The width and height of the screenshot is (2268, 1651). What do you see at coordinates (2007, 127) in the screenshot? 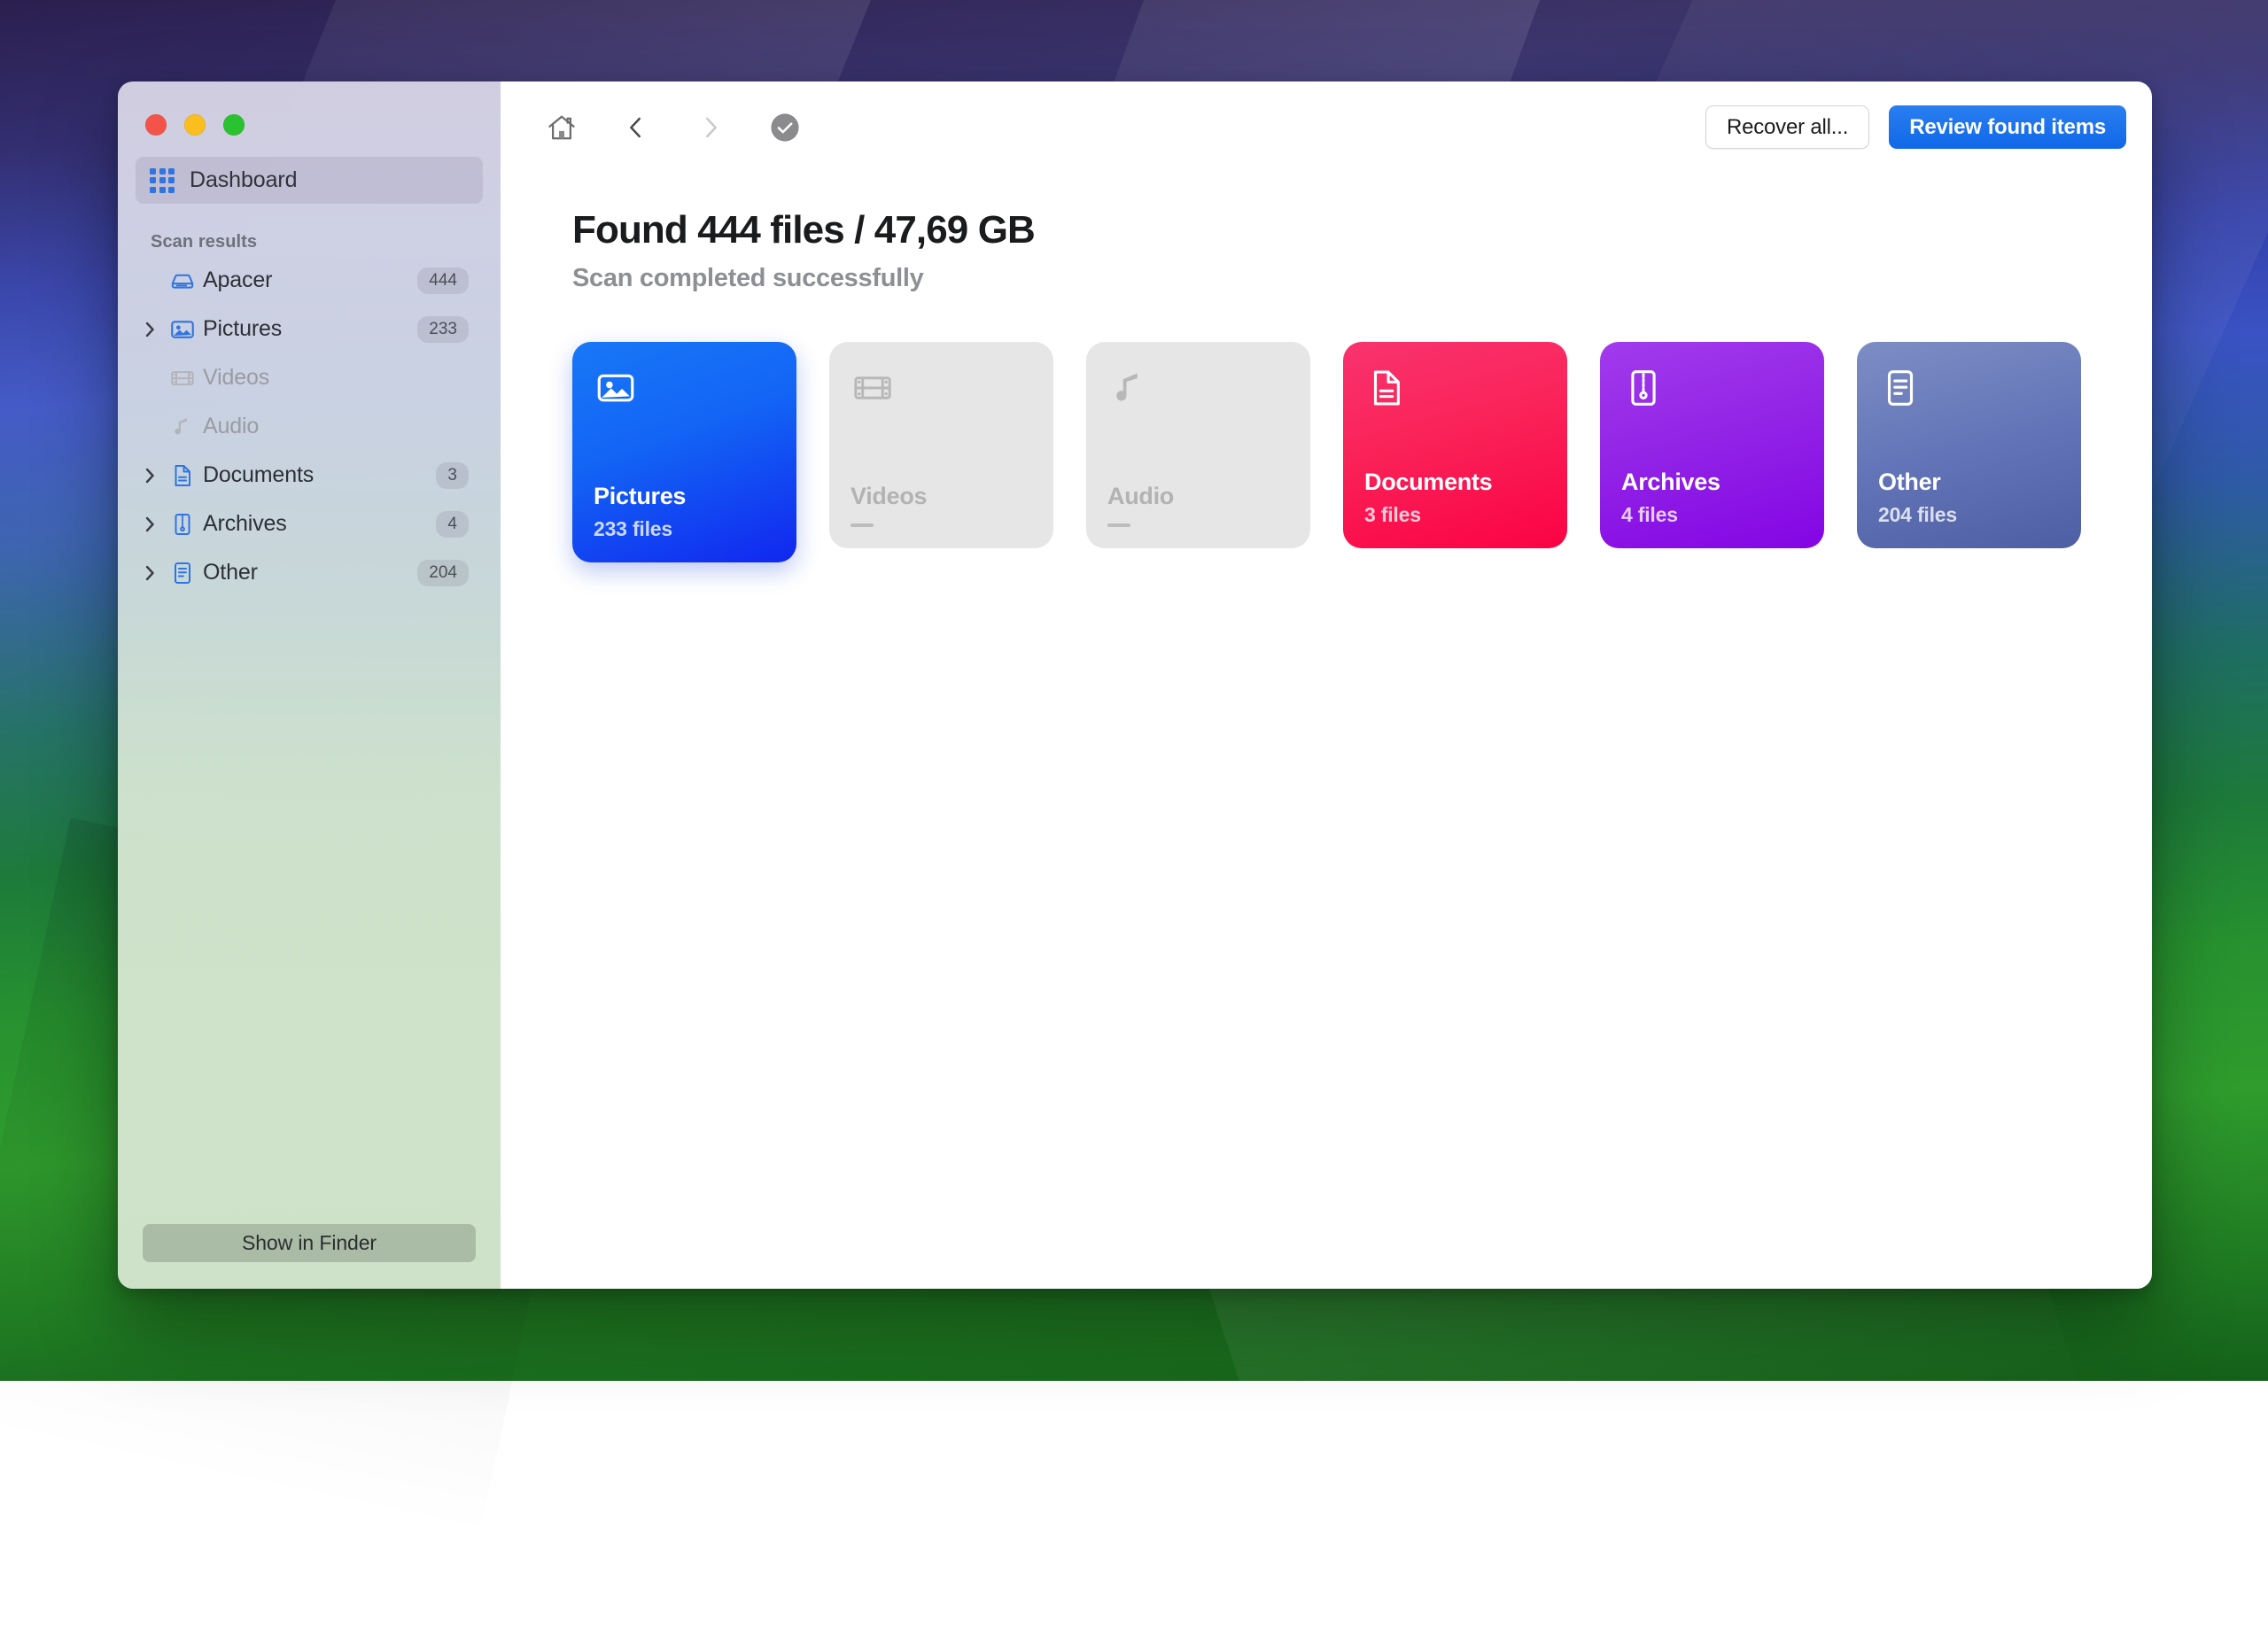
I see `review-found-items-button: Review found items` at bounding box center [2007, 127].